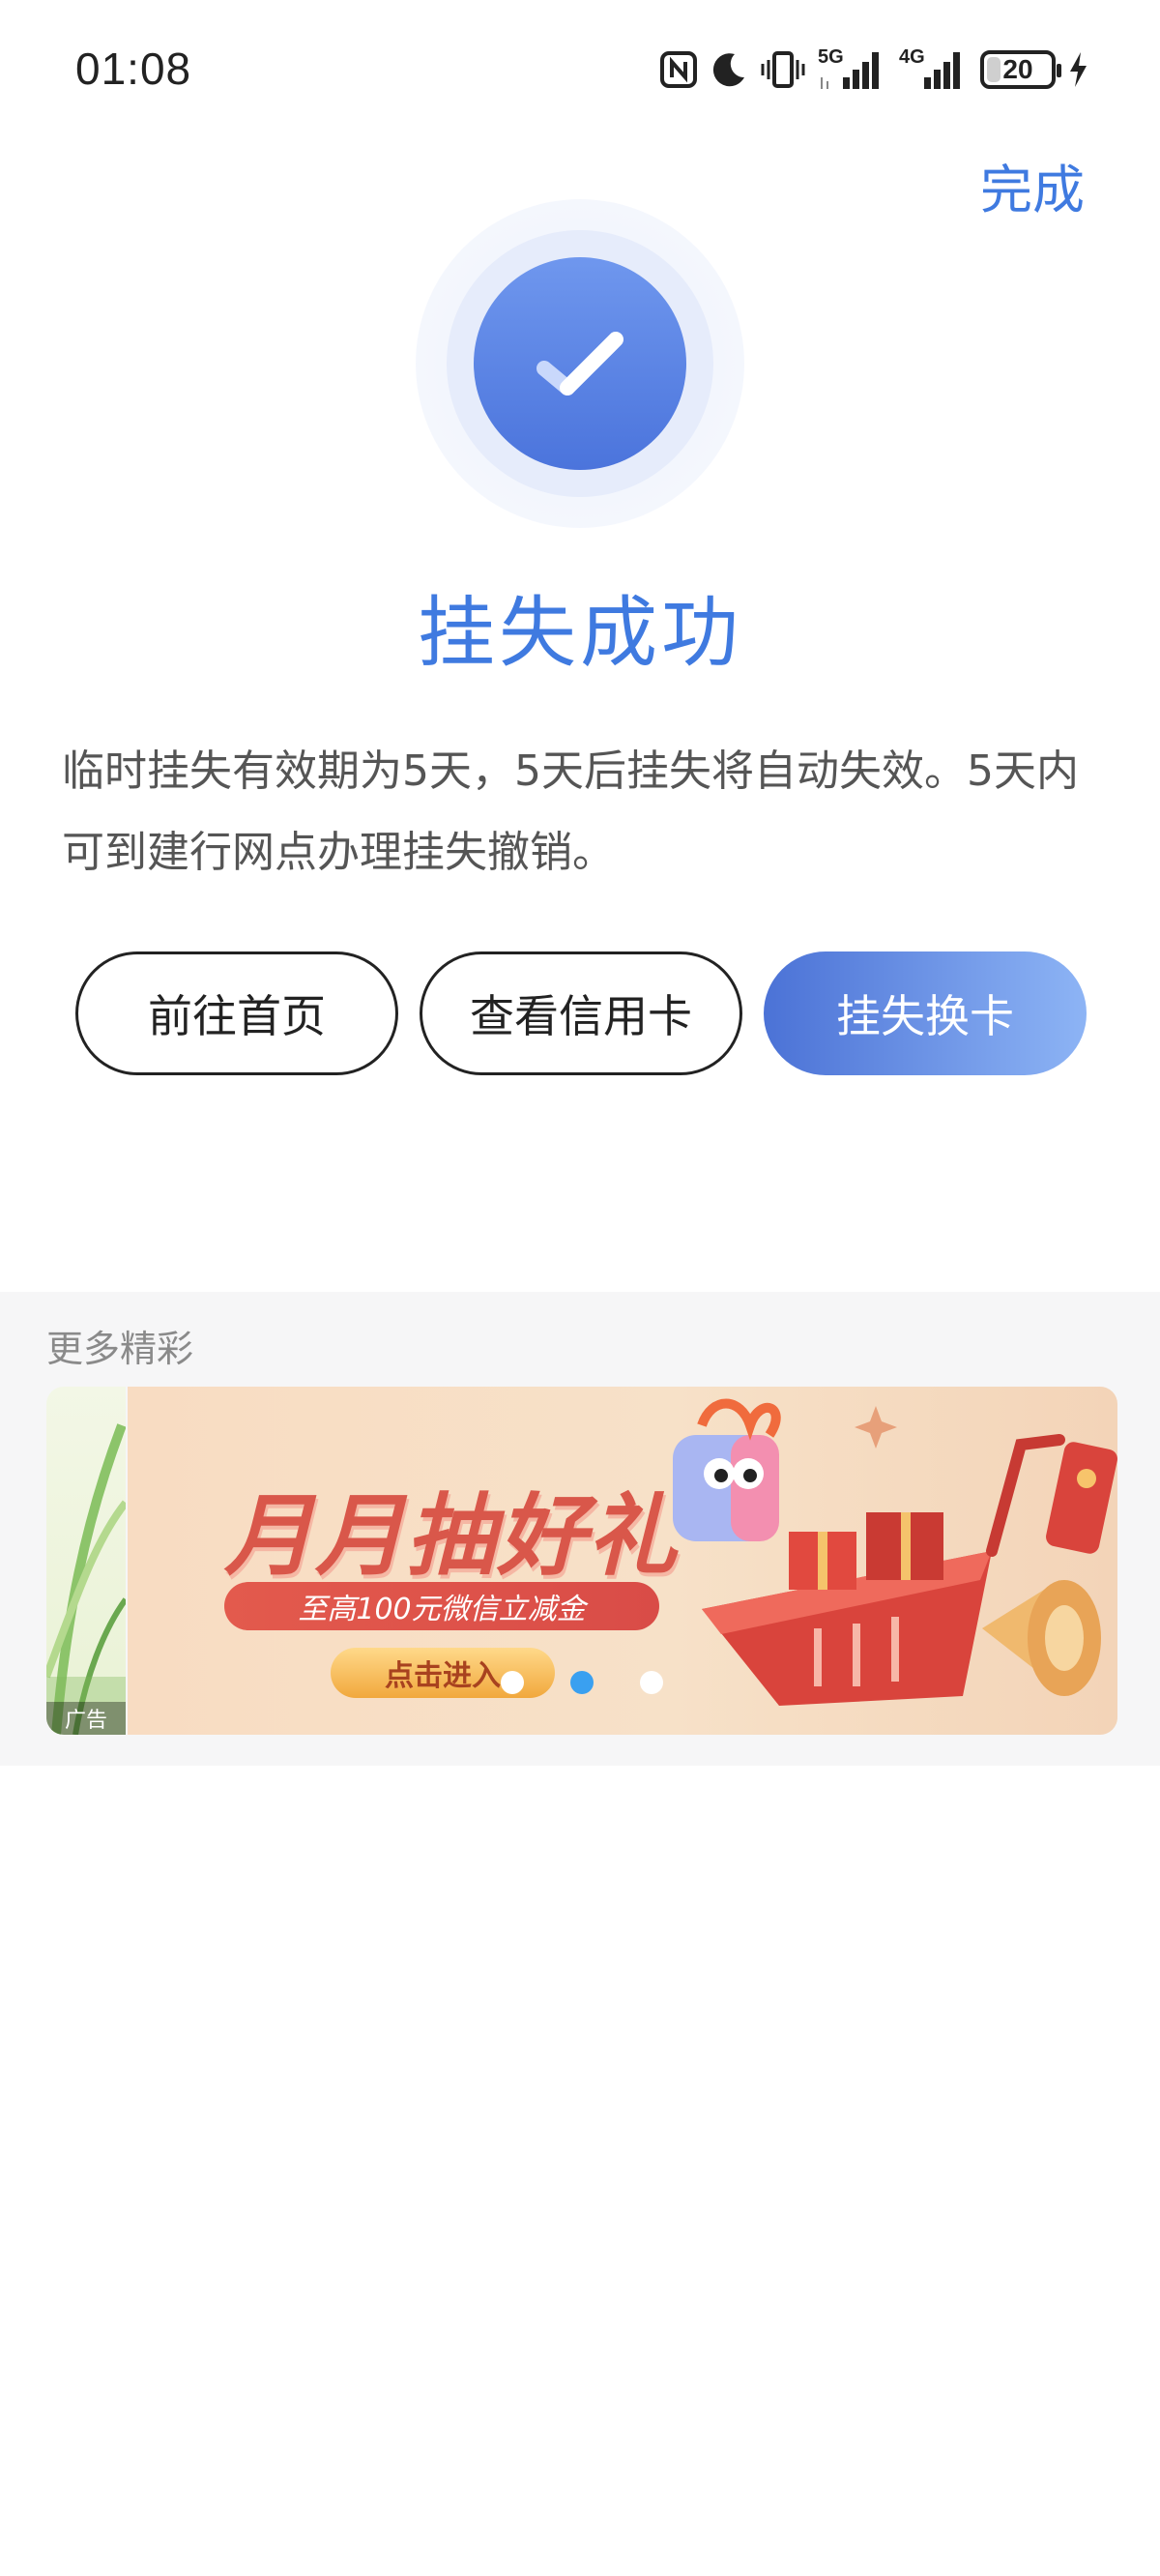  Describe the element at coordinates (926, 1013) in the screenshot. I see `report-loss-replace-card-button: 挂失换卡` at that location.